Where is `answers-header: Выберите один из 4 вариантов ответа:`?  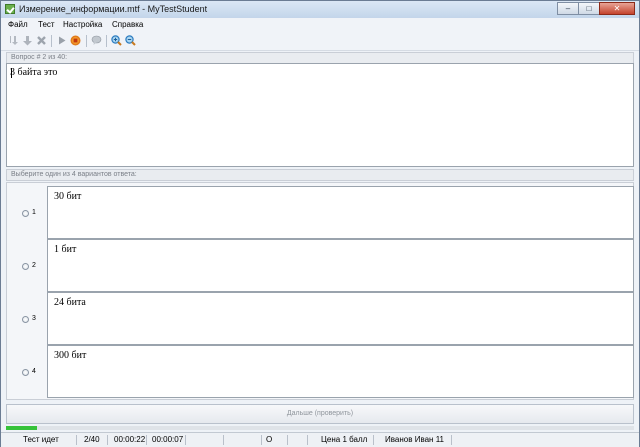
answers-header: Выберите один из 4 вариантов ответа: is located at coordinates (320, 175).